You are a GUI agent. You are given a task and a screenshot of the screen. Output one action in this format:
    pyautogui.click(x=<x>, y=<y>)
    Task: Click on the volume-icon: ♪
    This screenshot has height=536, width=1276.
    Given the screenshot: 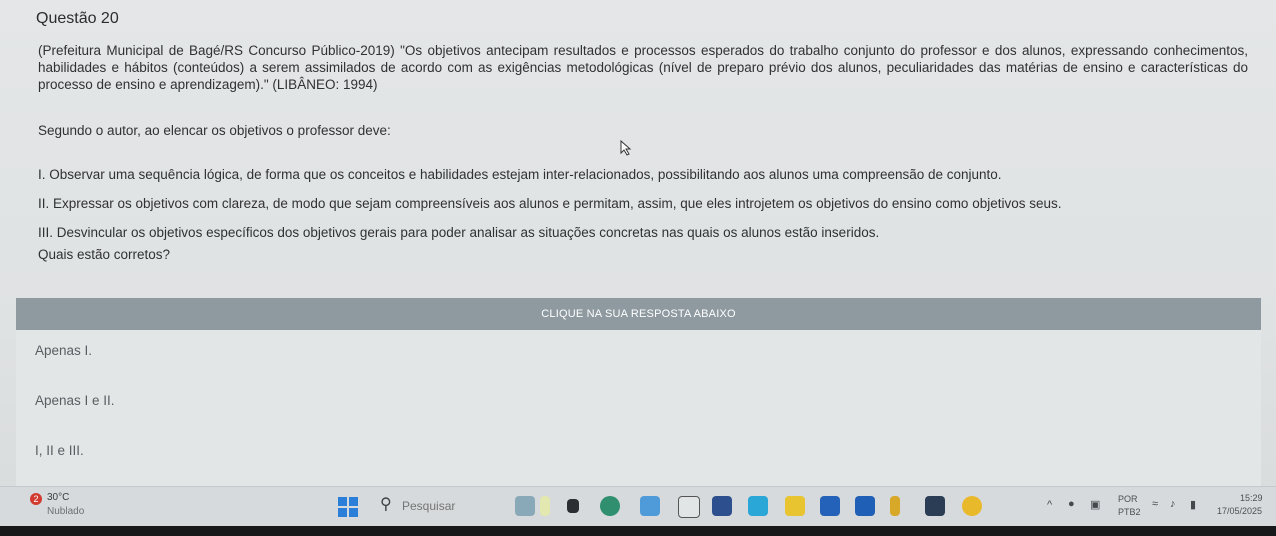 What is the action you would take?
    pyautogui.click(x=1173, y=504)
    